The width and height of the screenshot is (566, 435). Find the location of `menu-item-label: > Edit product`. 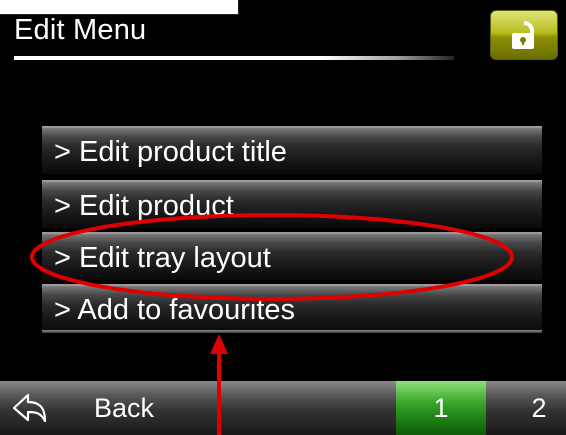

menu-item-label: > Edit product is located at coordinates (144, 206).